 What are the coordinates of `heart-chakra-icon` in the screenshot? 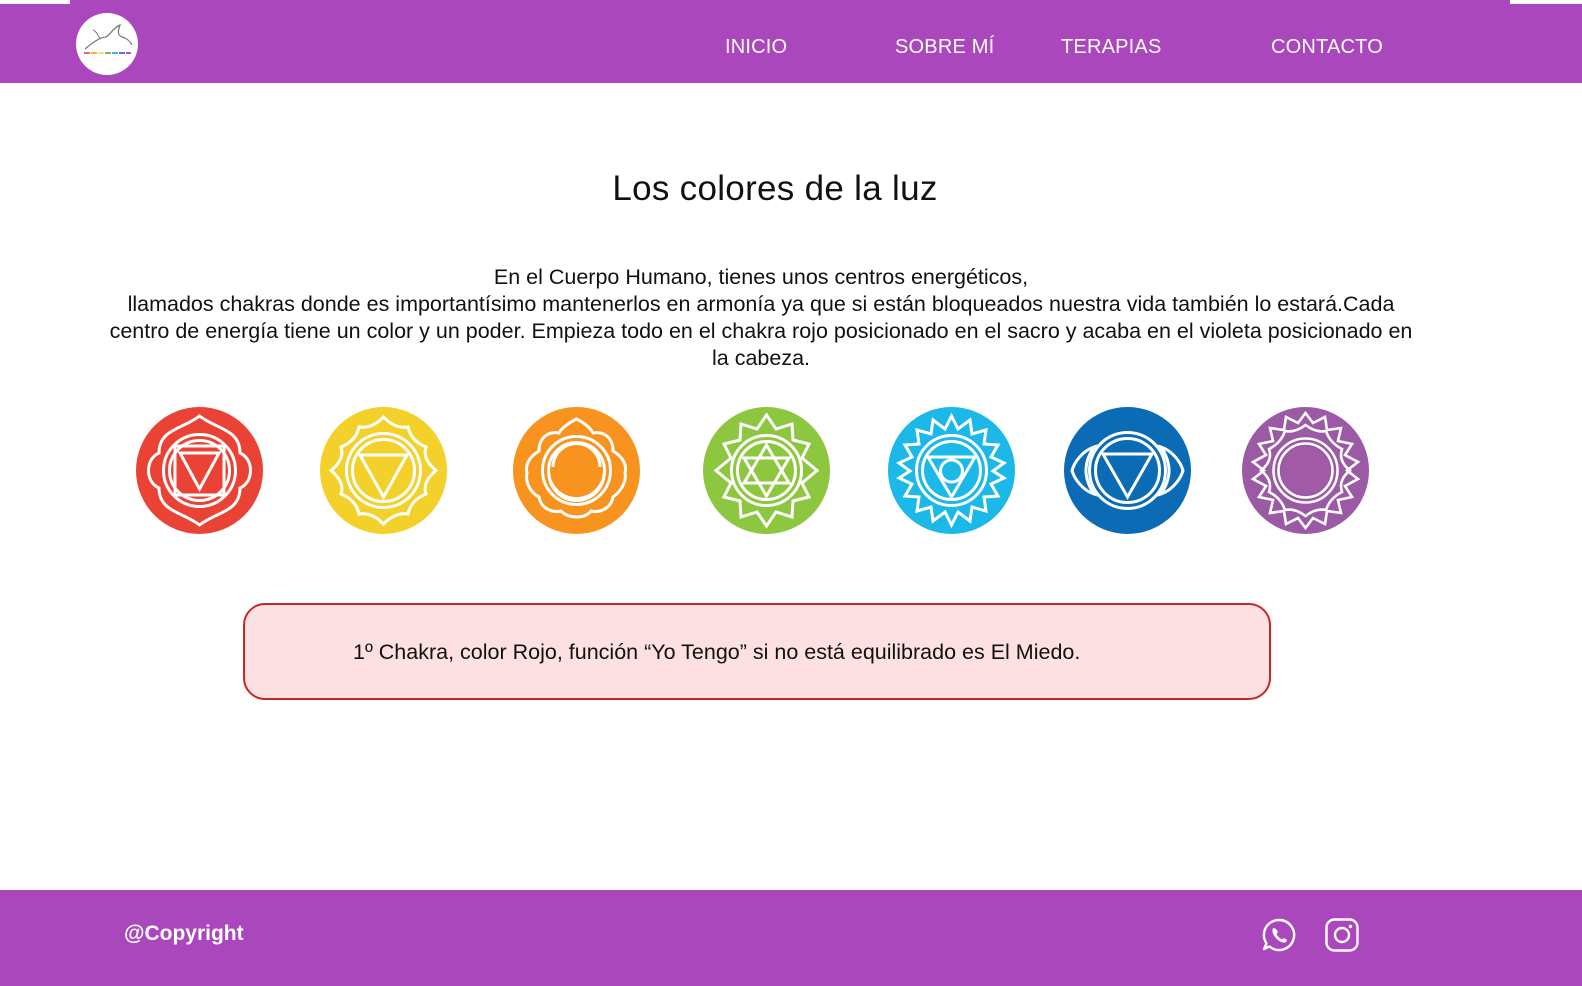 It's located at (766, 470).